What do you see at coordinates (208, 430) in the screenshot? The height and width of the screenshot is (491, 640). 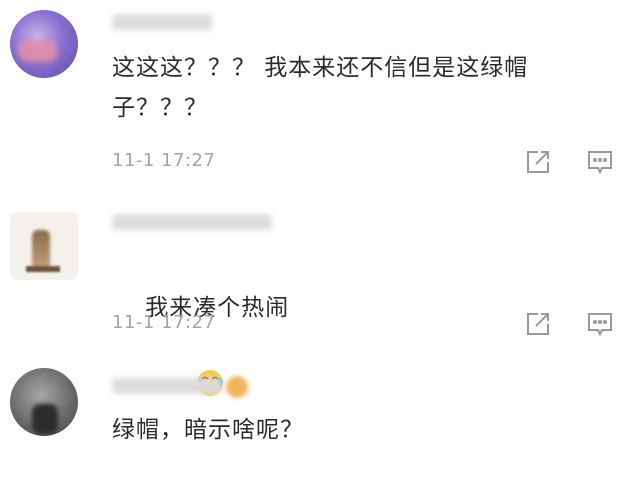 I see `comment-text: 绿帽，暗示啥呢？` at bounding box center [208, 430].